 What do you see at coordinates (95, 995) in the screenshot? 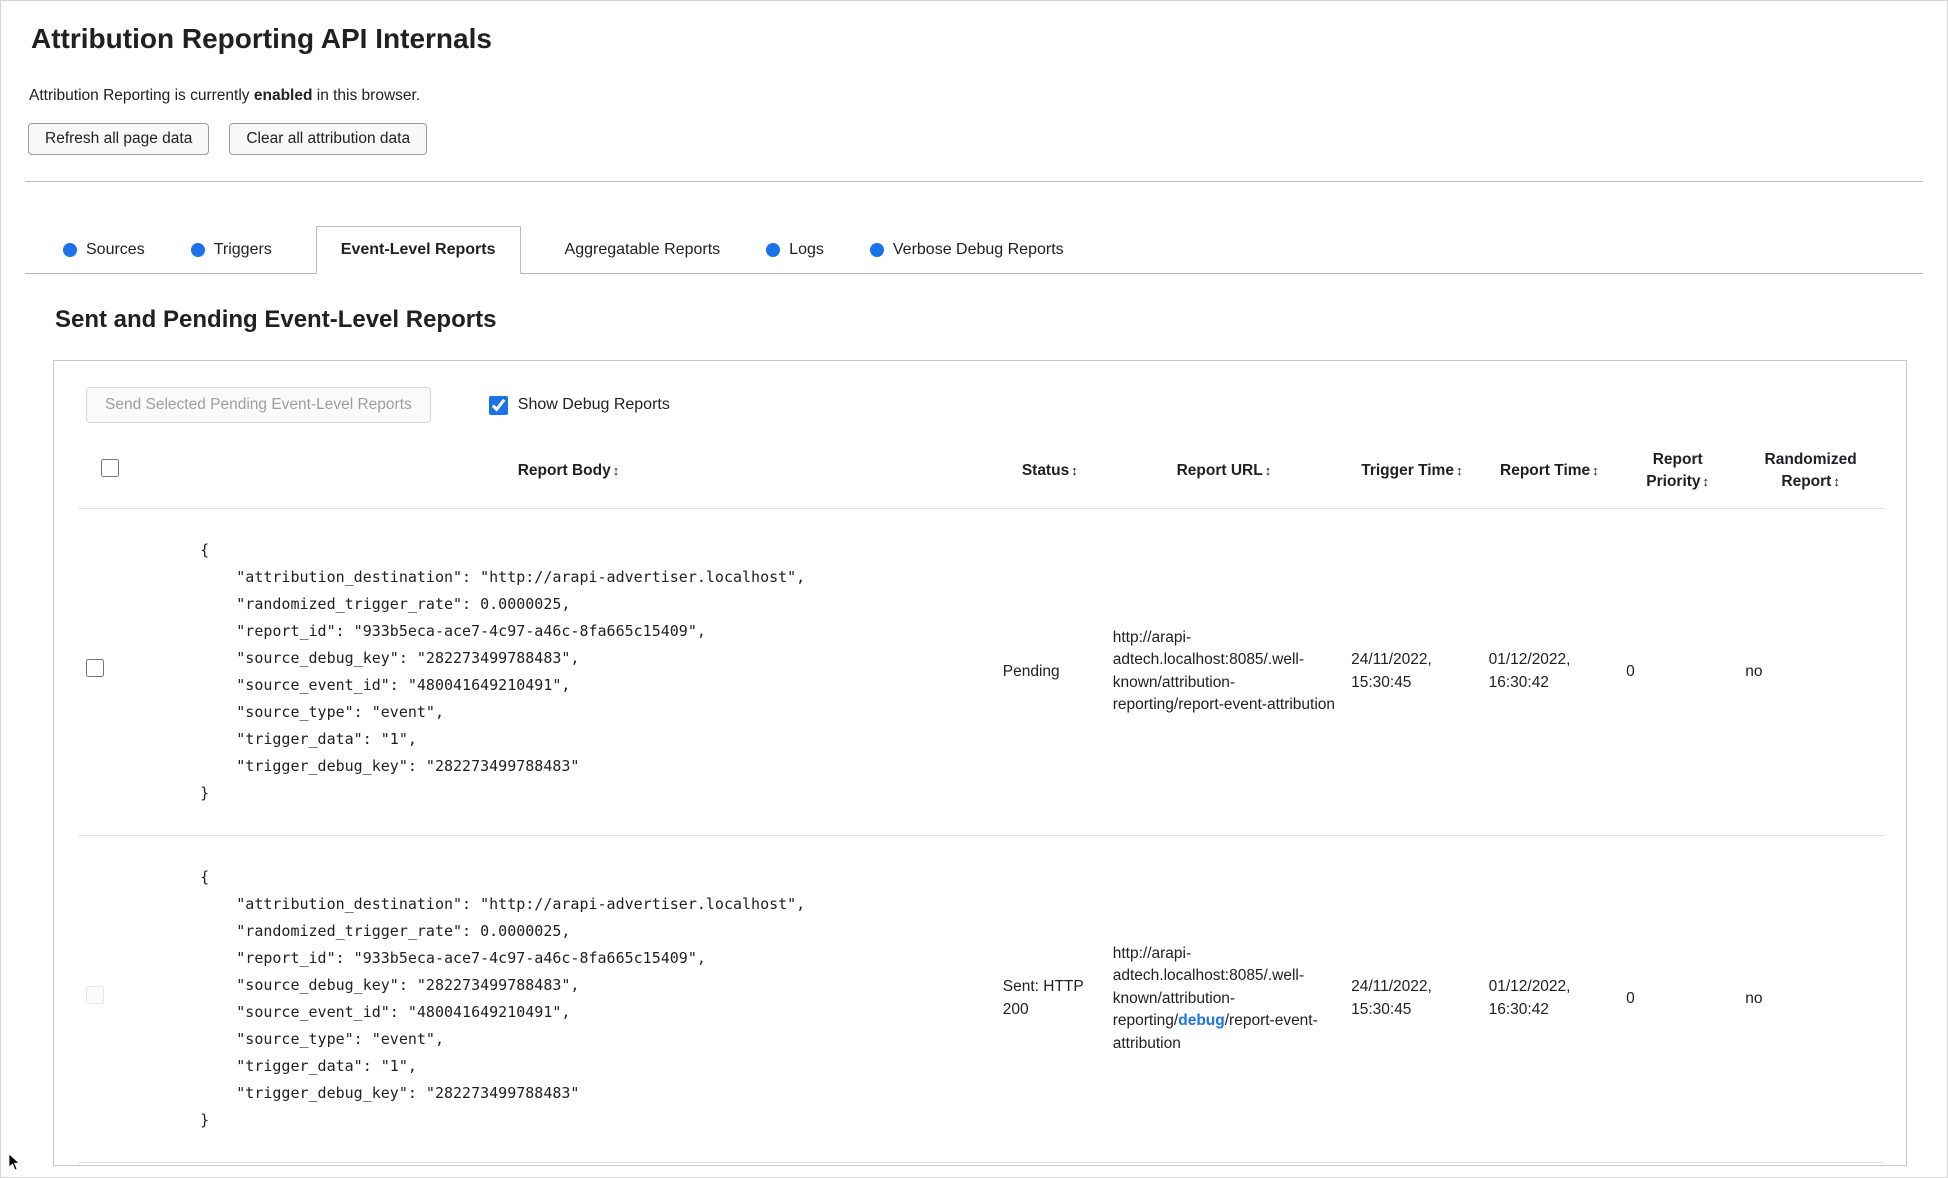
I see `row-checkbox-disabled` at bounding box center [95, 995].